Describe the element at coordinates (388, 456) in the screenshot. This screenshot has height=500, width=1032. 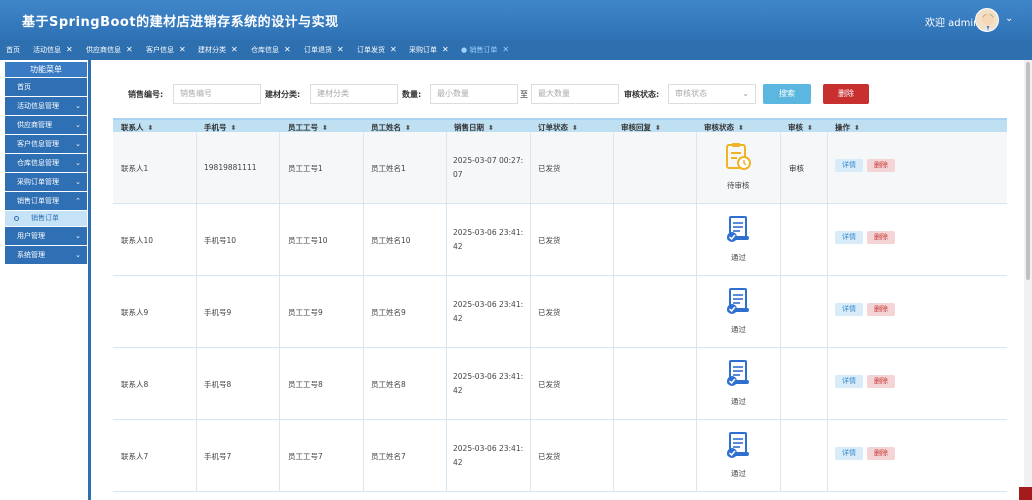
I see `cell-emp-name: 员工姓名7` at that location.